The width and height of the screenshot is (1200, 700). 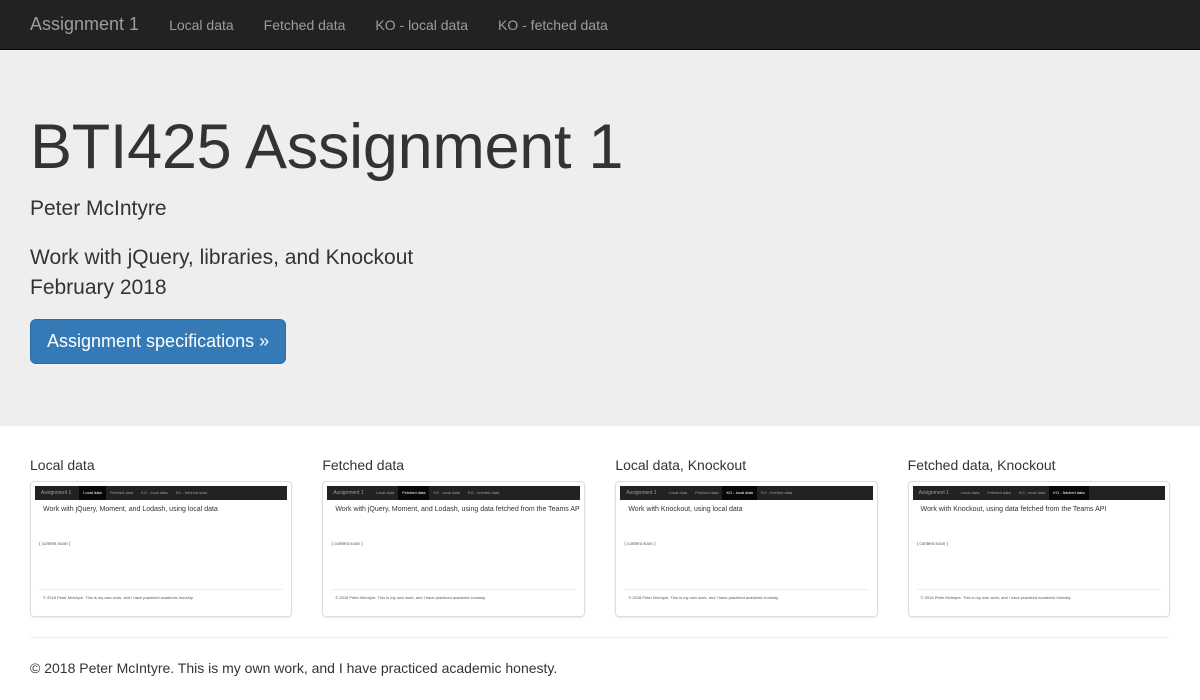 I want to click on card-title: Fetched data, so click(x=363, y=465).